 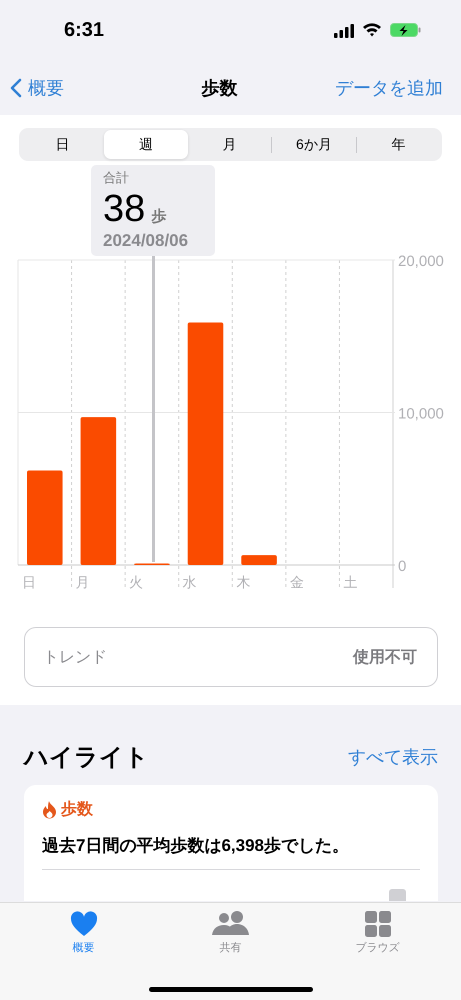 I want to click on chevron-left-icon, so click(x=16, y=88).